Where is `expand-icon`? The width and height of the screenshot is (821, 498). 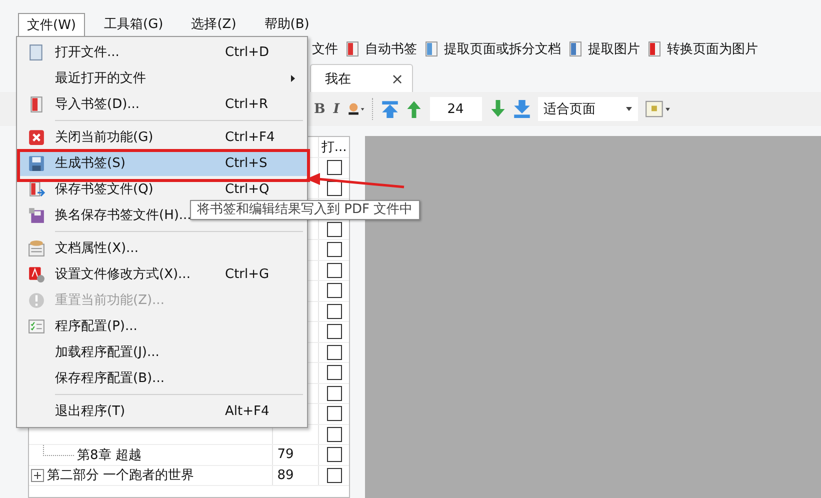
expand-icon is located at coordinates (37, 475).